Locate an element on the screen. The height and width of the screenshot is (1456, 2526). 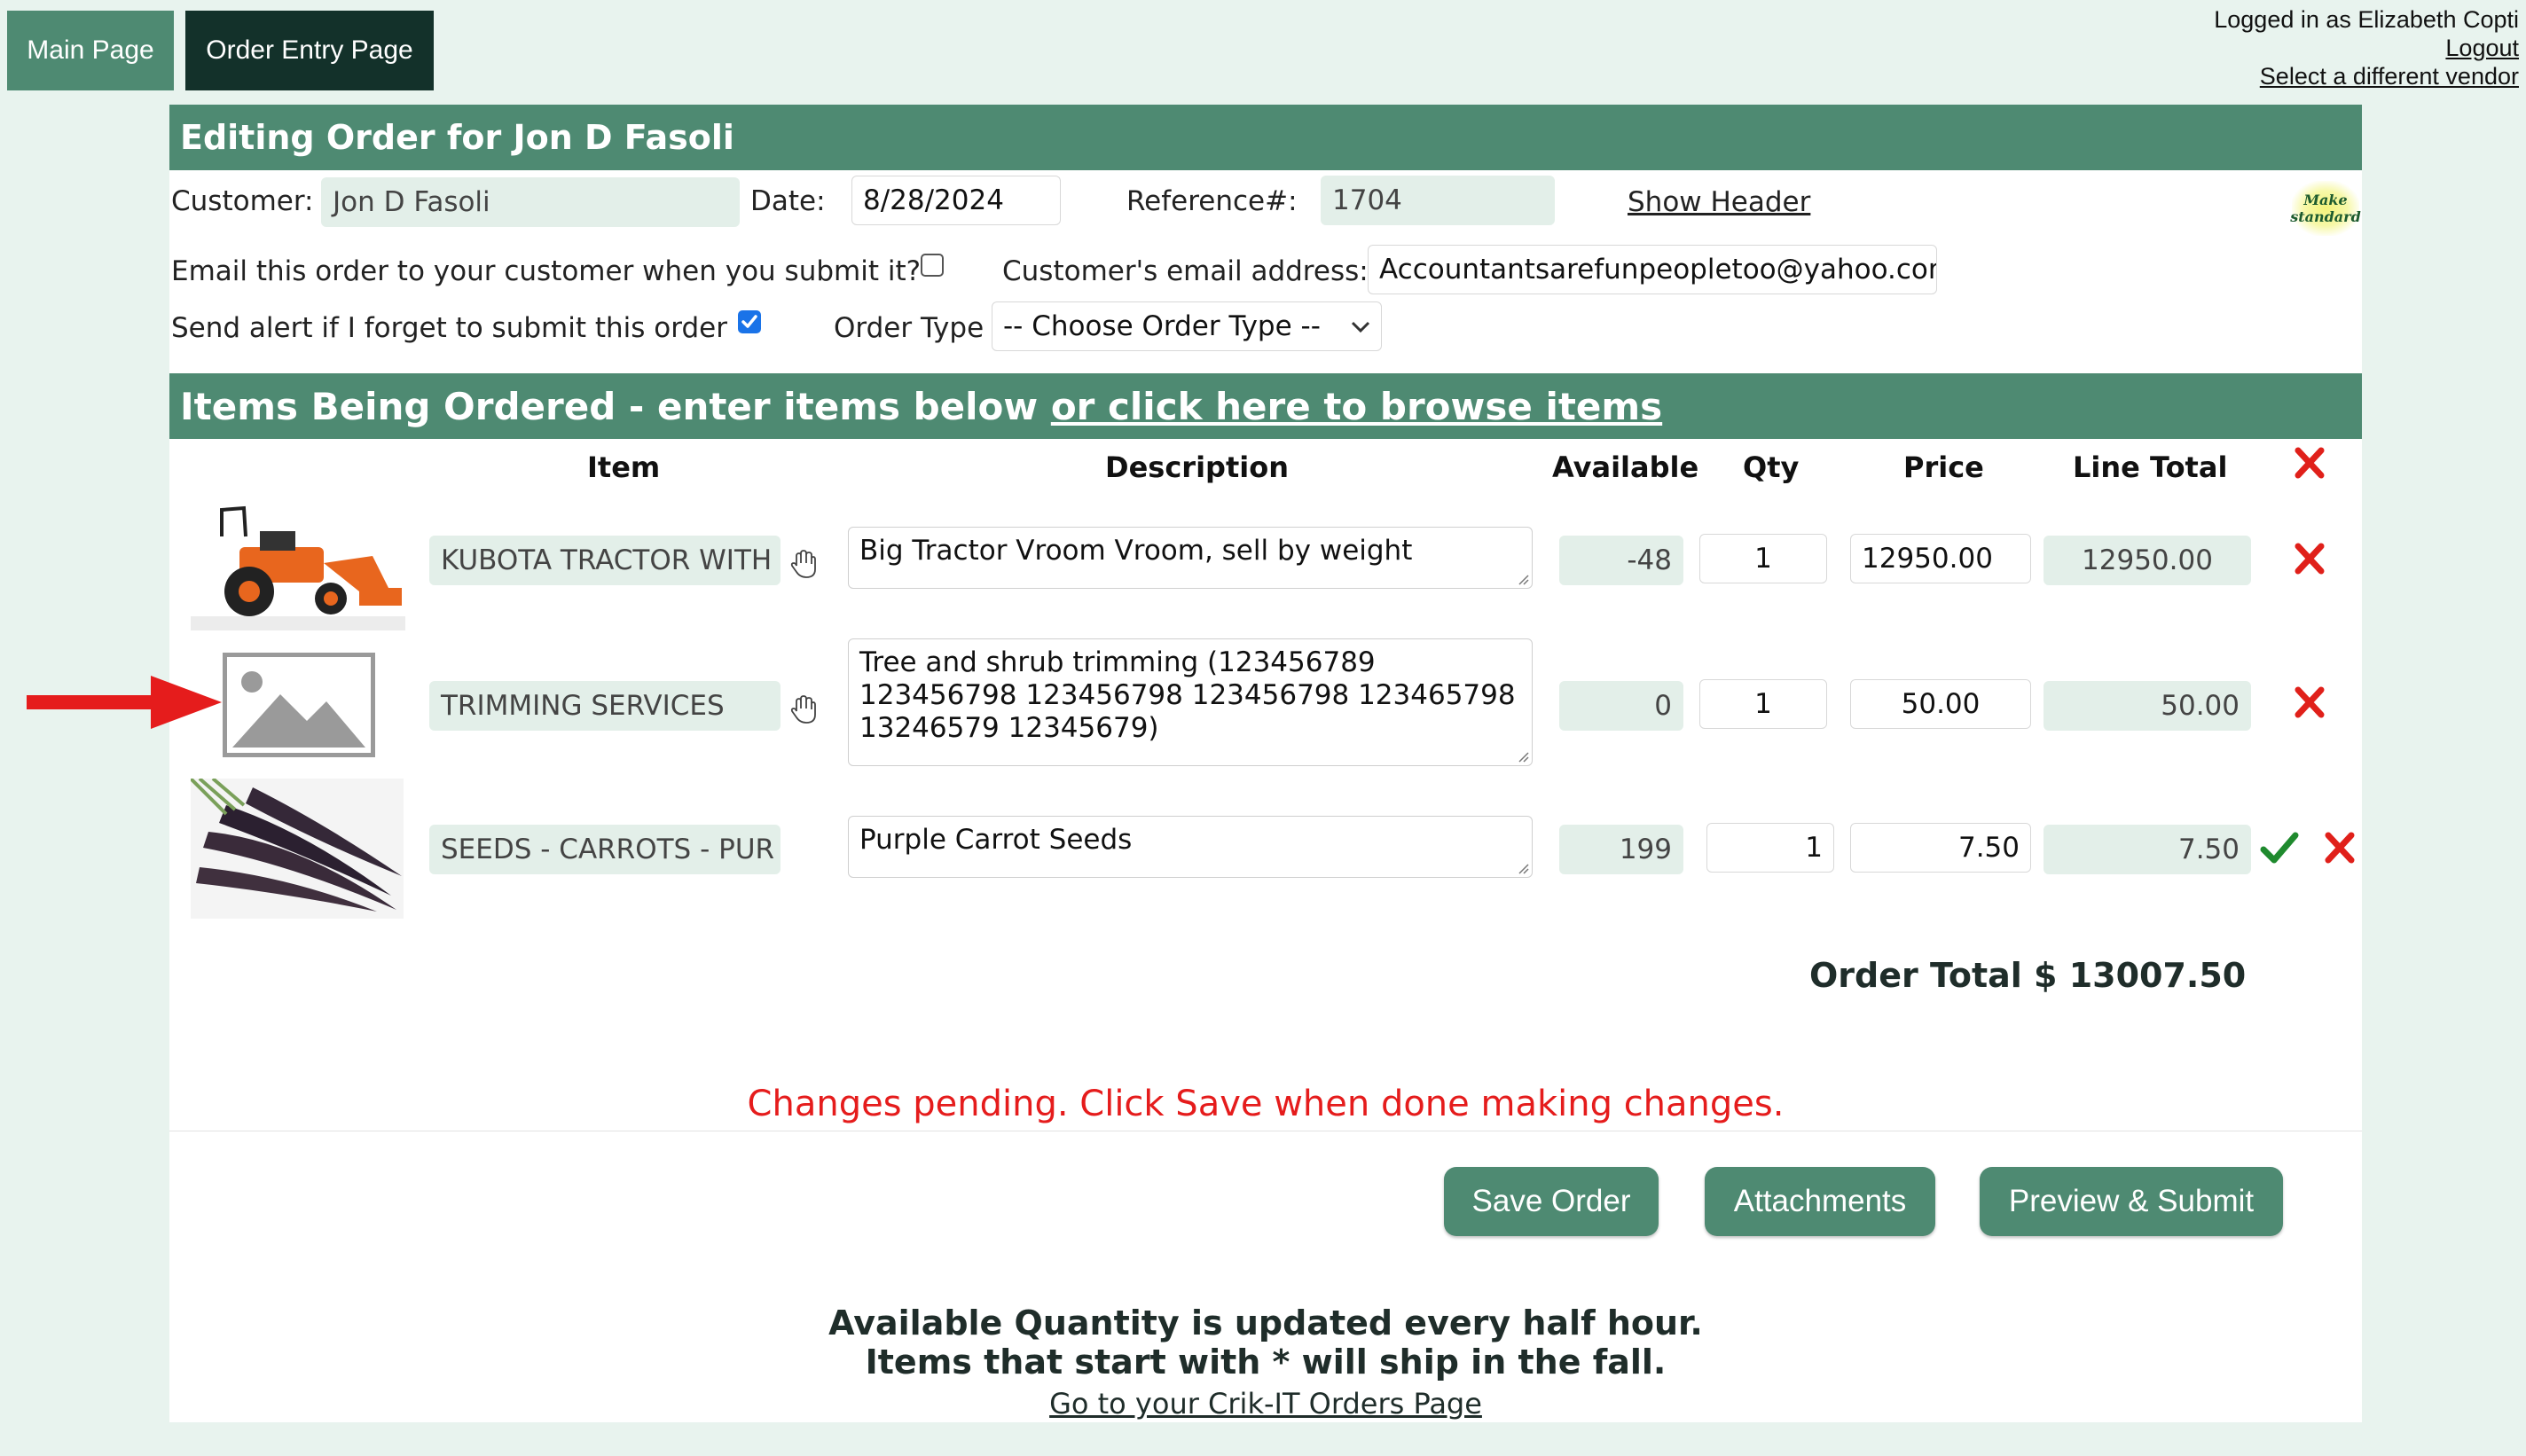
line-total-value: 50.00 is located at coordinates (2200, 706).